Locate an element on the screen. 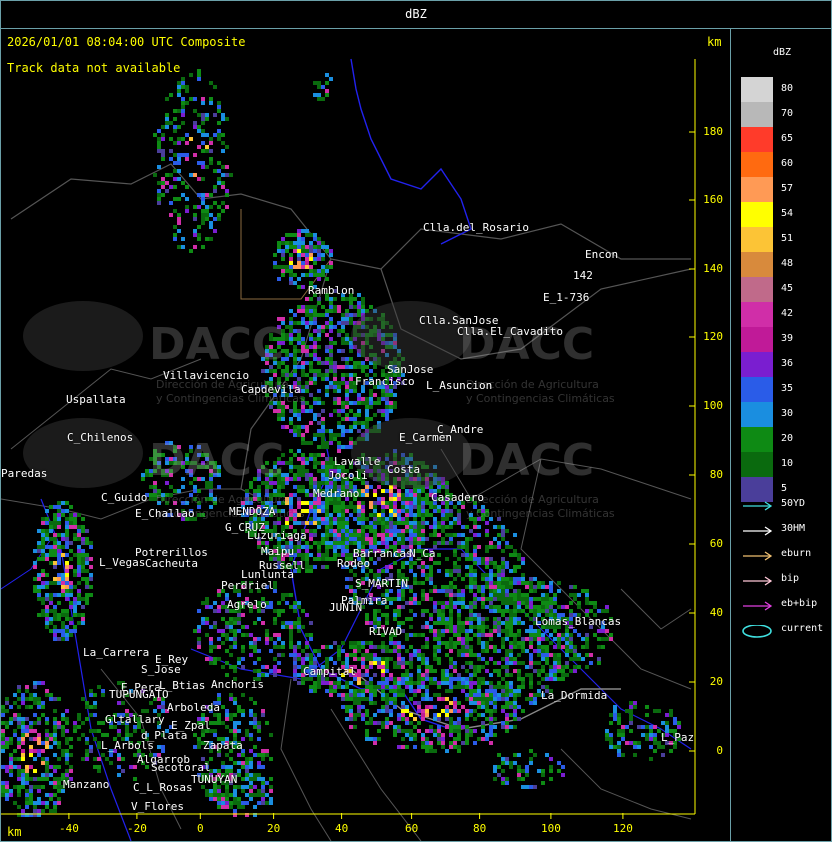 This screenshot has width=832, height=842. place-label: MENDOZA is located at coordinates (252, 511).